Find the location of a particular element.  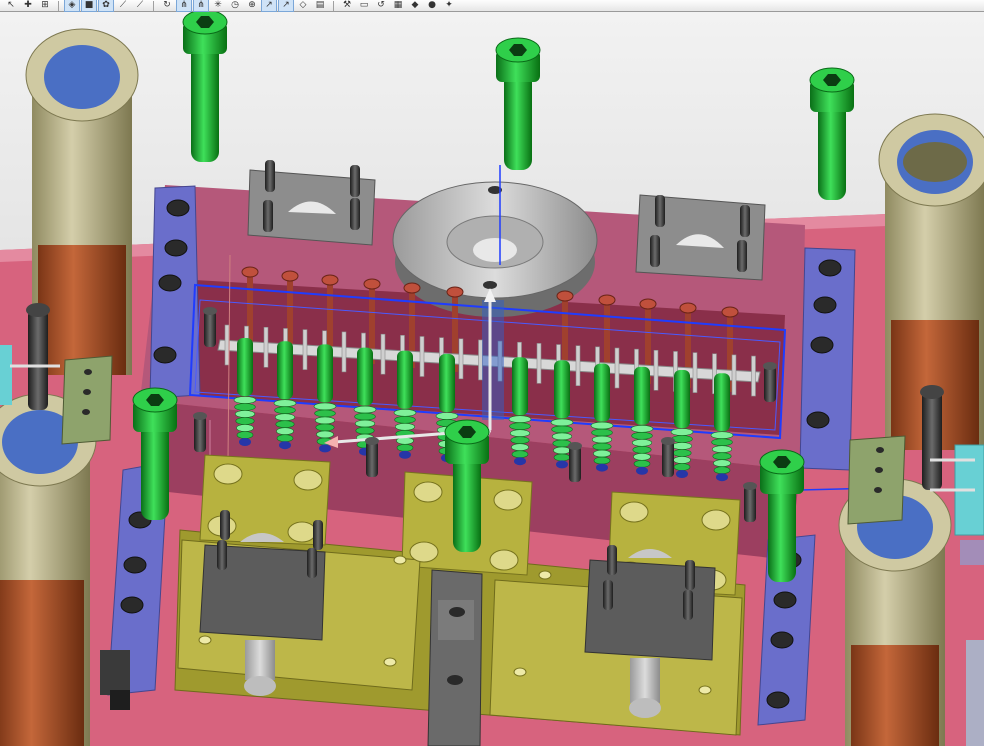

dark-bolt-left is located at coordinates (38, 360).